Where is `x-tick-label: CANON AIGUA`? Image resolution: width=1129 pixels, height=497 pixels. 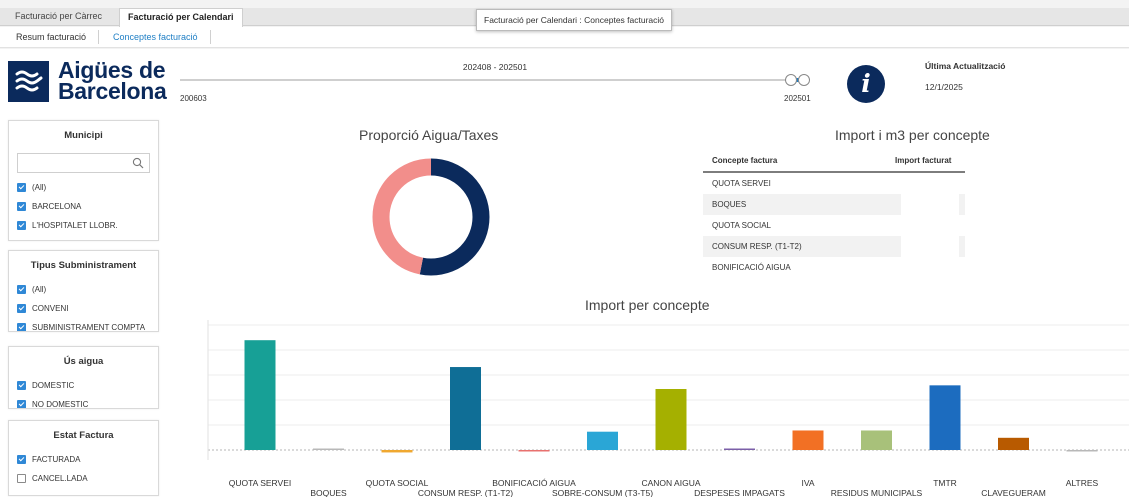 x-tick-label: CANON AIGUA is located at coordinates (670, 483).